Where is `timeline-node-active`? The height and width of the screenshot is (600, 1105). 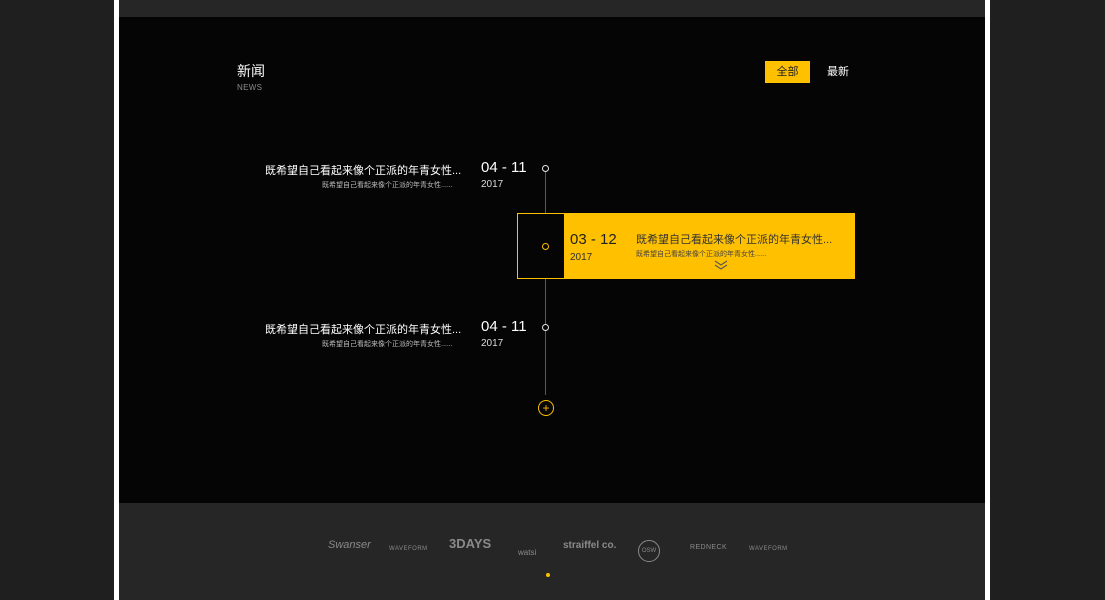 timeline-node-active is located at coordinates (545, 246).